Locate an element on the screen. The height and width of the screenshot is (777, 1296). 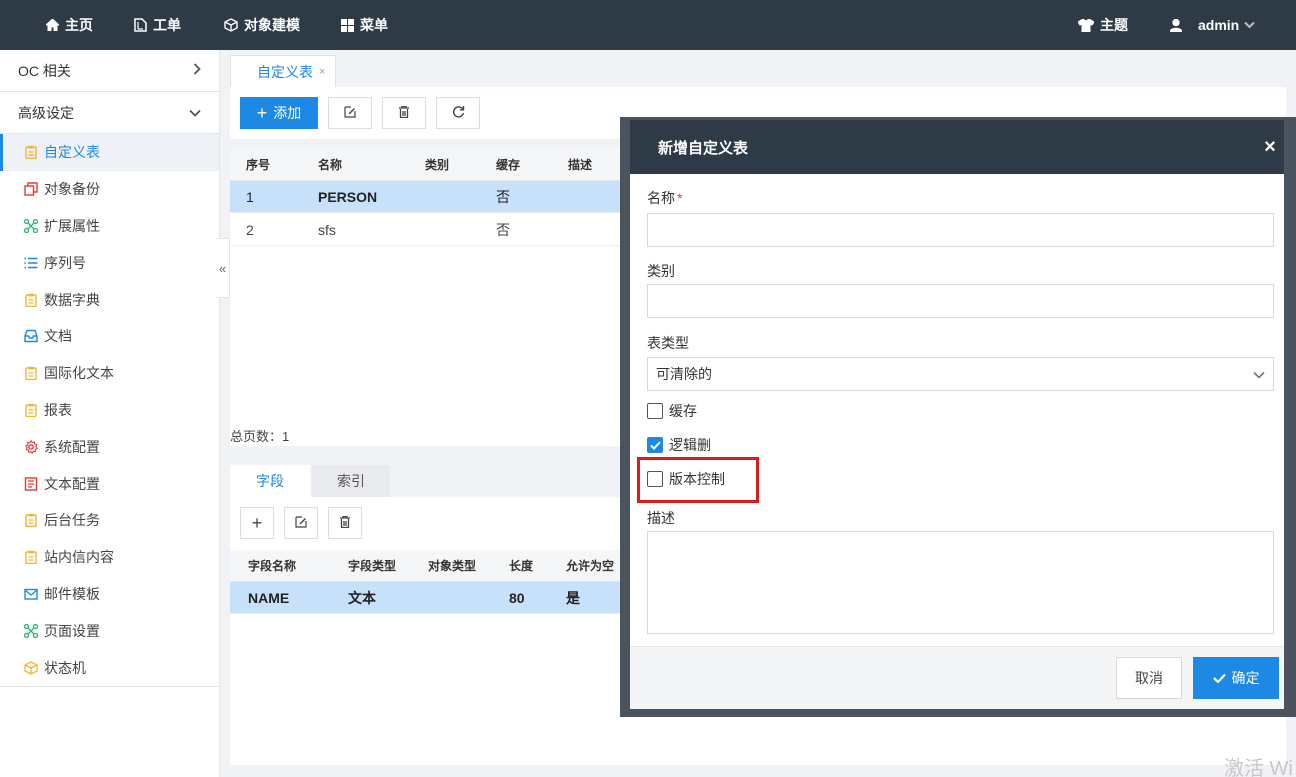
col-header-field-name: 字段名称 is located at coordinates (272, 565).